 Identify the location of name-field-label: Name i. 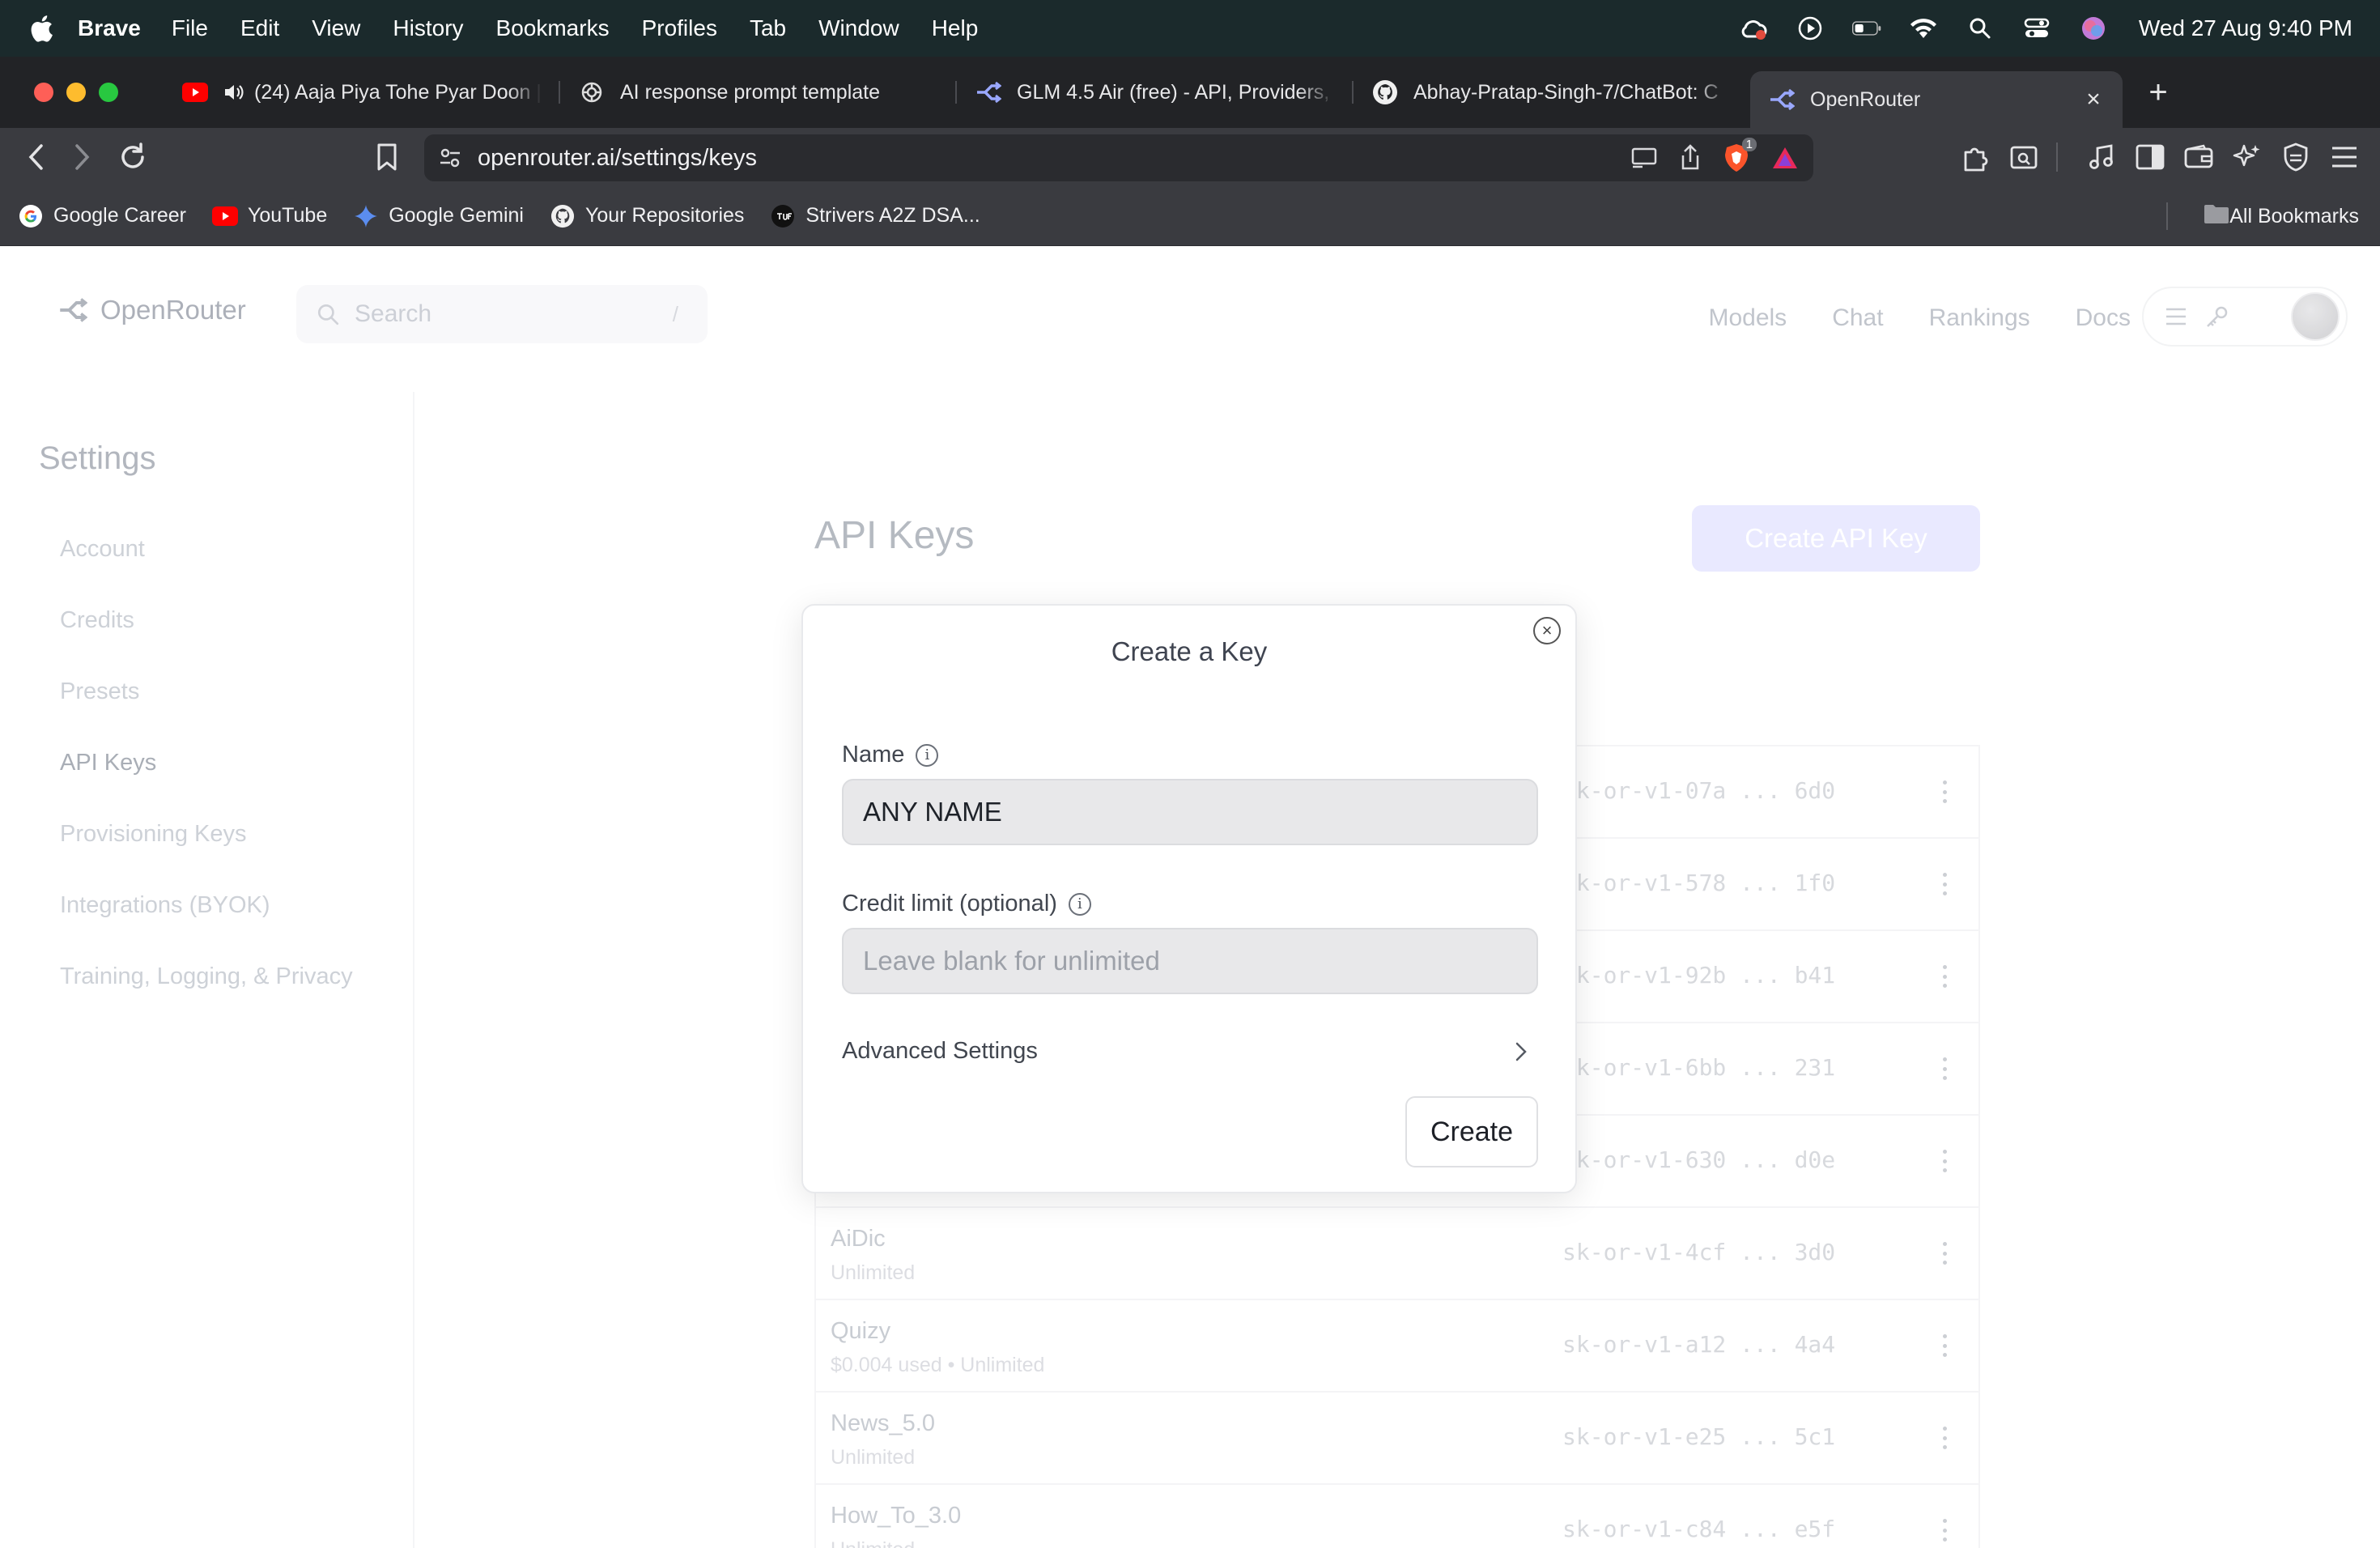
(890, 755).